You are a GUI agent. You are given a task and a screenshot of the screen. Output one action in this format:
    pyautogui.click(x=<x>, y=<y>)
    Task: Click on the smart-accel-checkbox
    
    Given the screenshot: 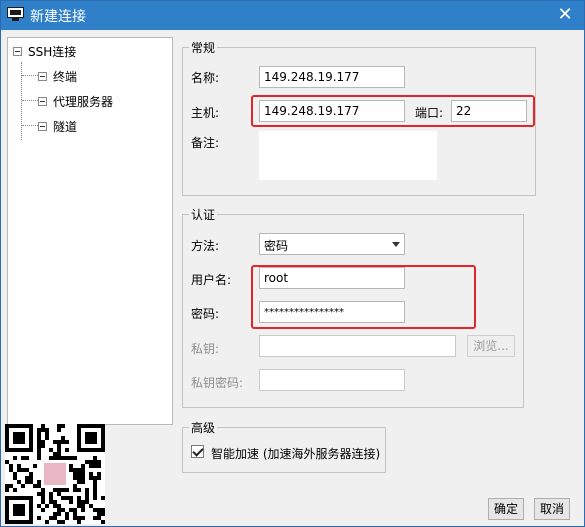 What is the action you would take?
    pyautogui.click(x=197, y=451)
    